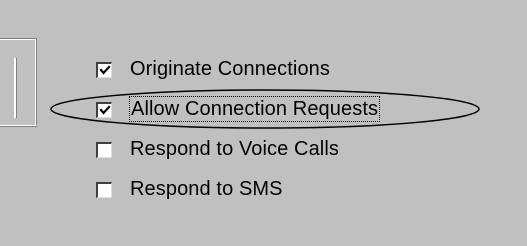  What do you see at coordinates (104, 190) in the screenshot?
I see `respond-to-sms-checkbox` at bounding box center [104, 190].